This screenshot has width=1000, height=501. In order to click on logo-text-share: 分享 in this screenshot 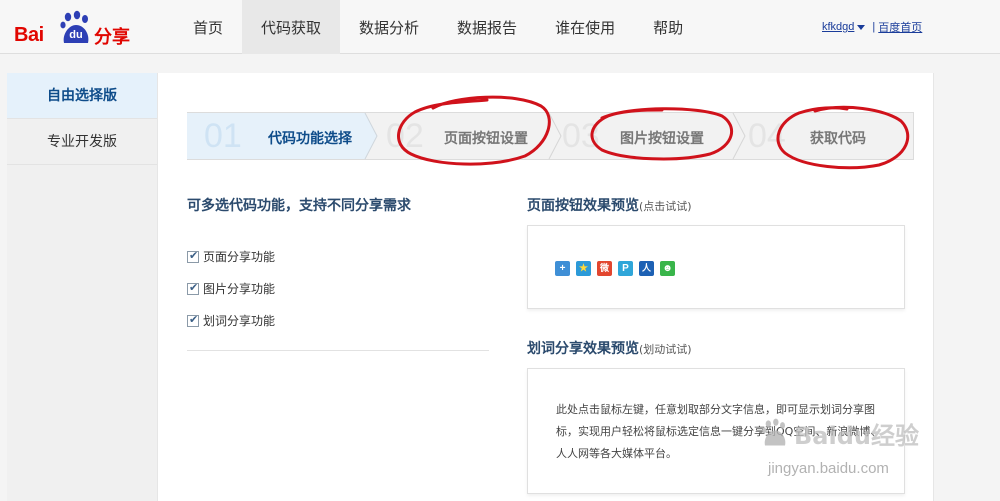, I will do `click(112, 37)`.